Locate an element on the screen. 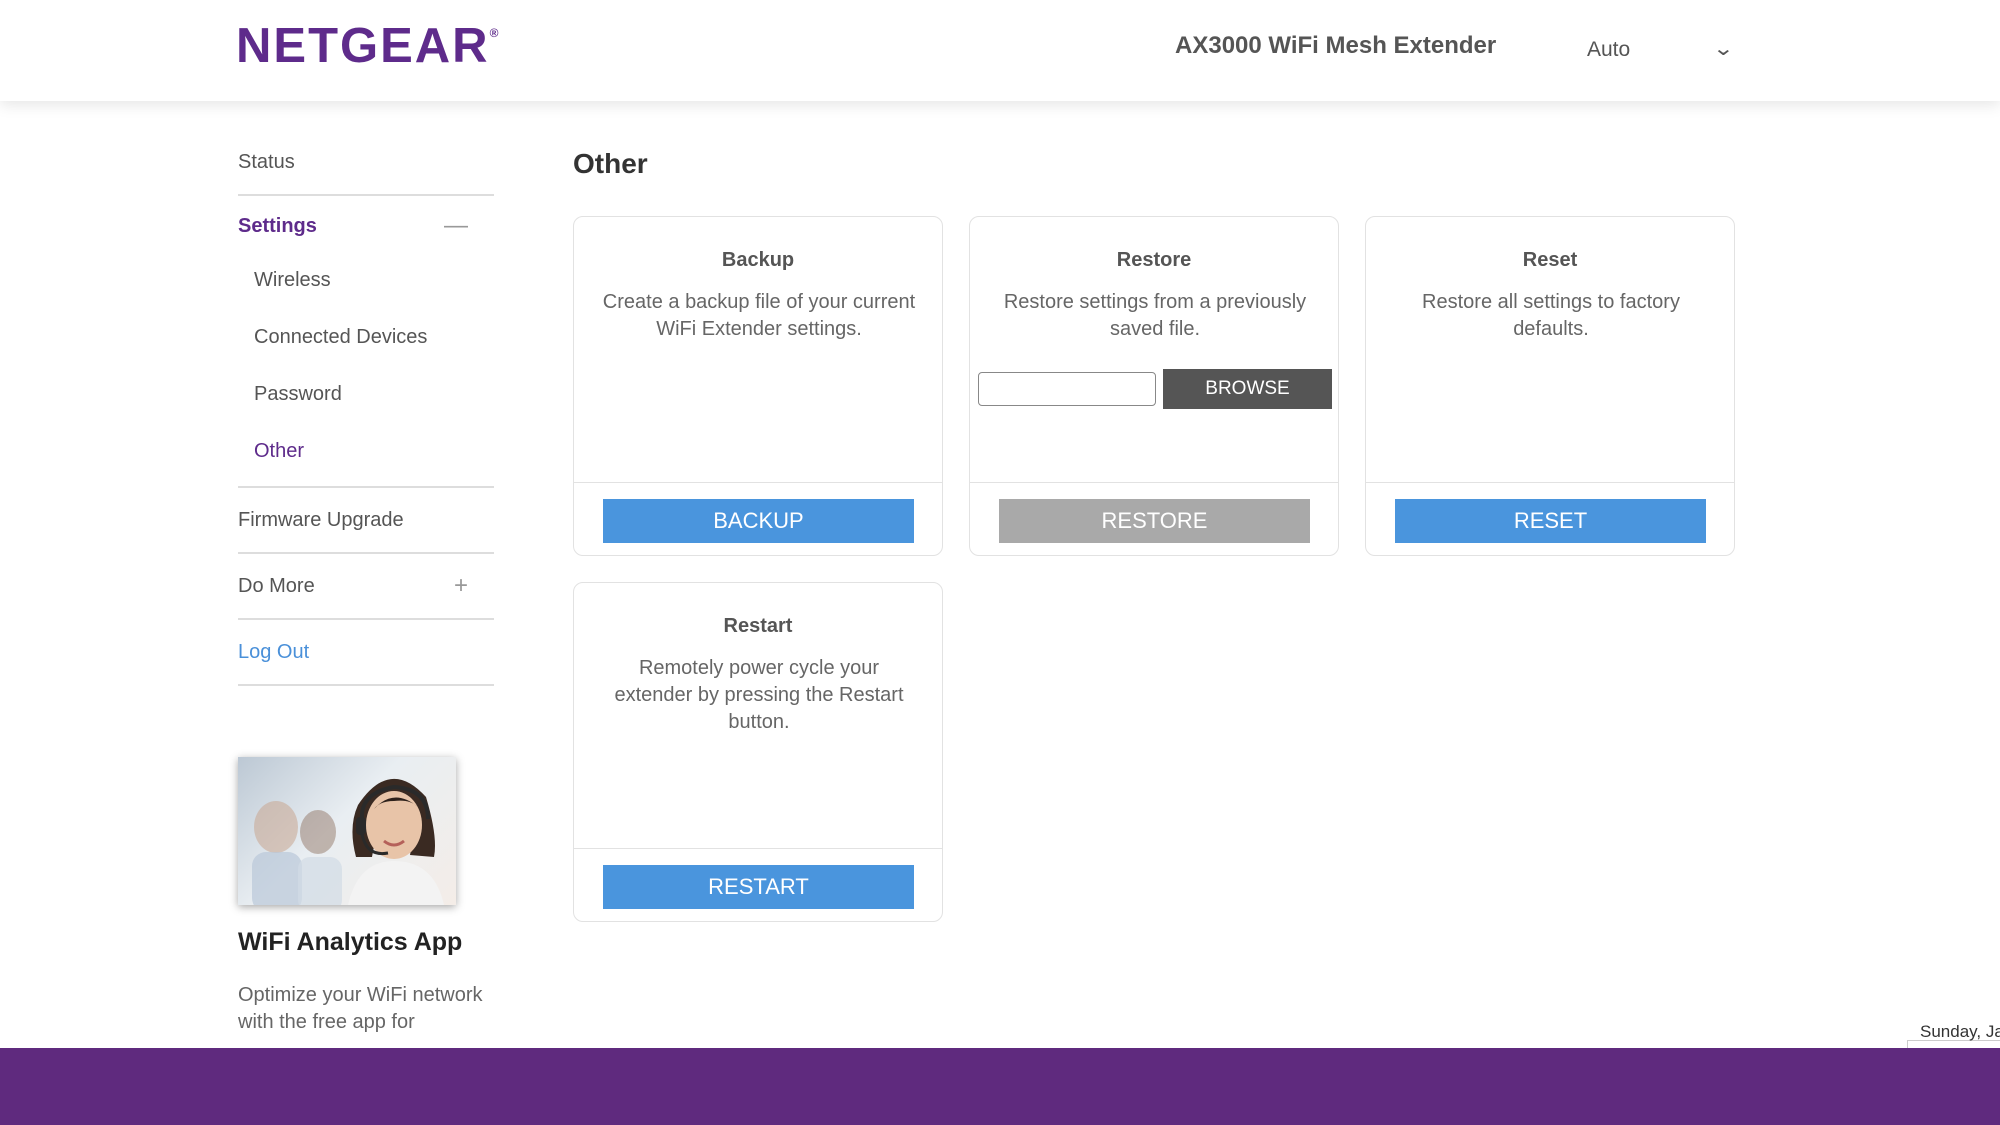 This screenshot has height=1125, width=2000. footer-bar is located at coordinates (1000, 1086).